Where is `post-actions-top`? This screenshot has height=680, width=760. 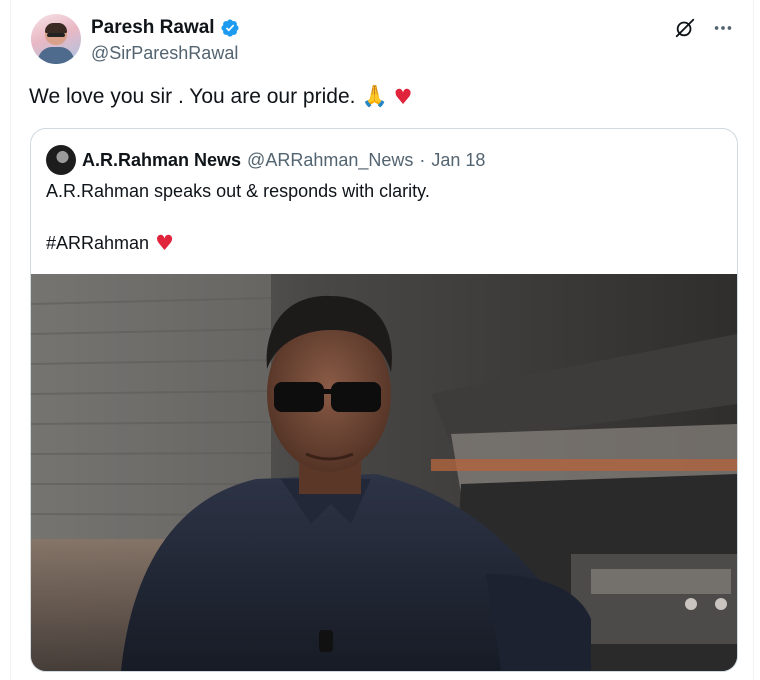 post-actions-top is located at coordinates (704, 28).